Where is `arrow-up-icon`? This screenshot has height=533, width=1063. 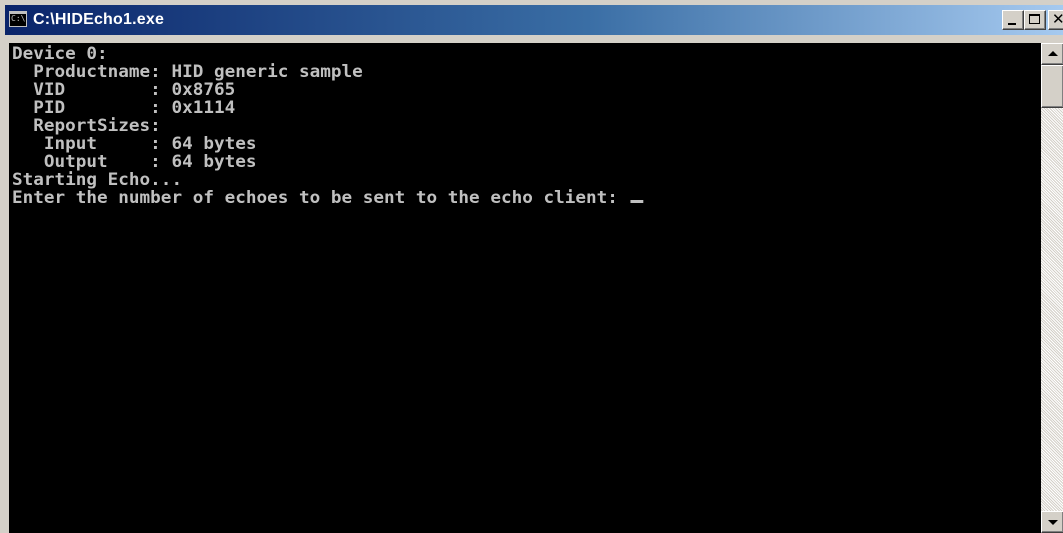
arrow-up-icon is located at coordinates (1053, 53).